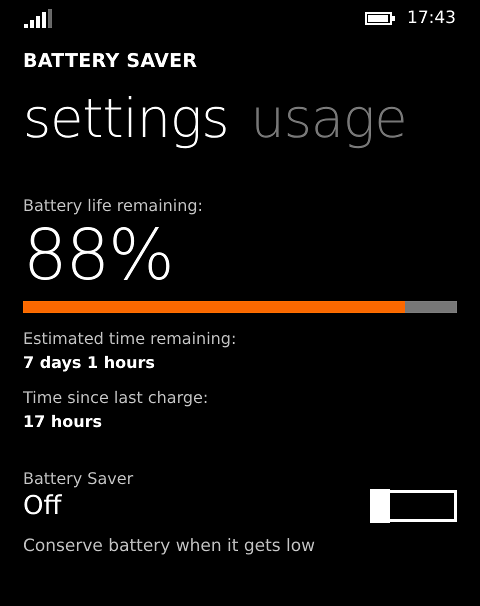 This screenshot has width=480, height=606. I want to click on battery-label: Battery life remaining:, so click(113, 205).